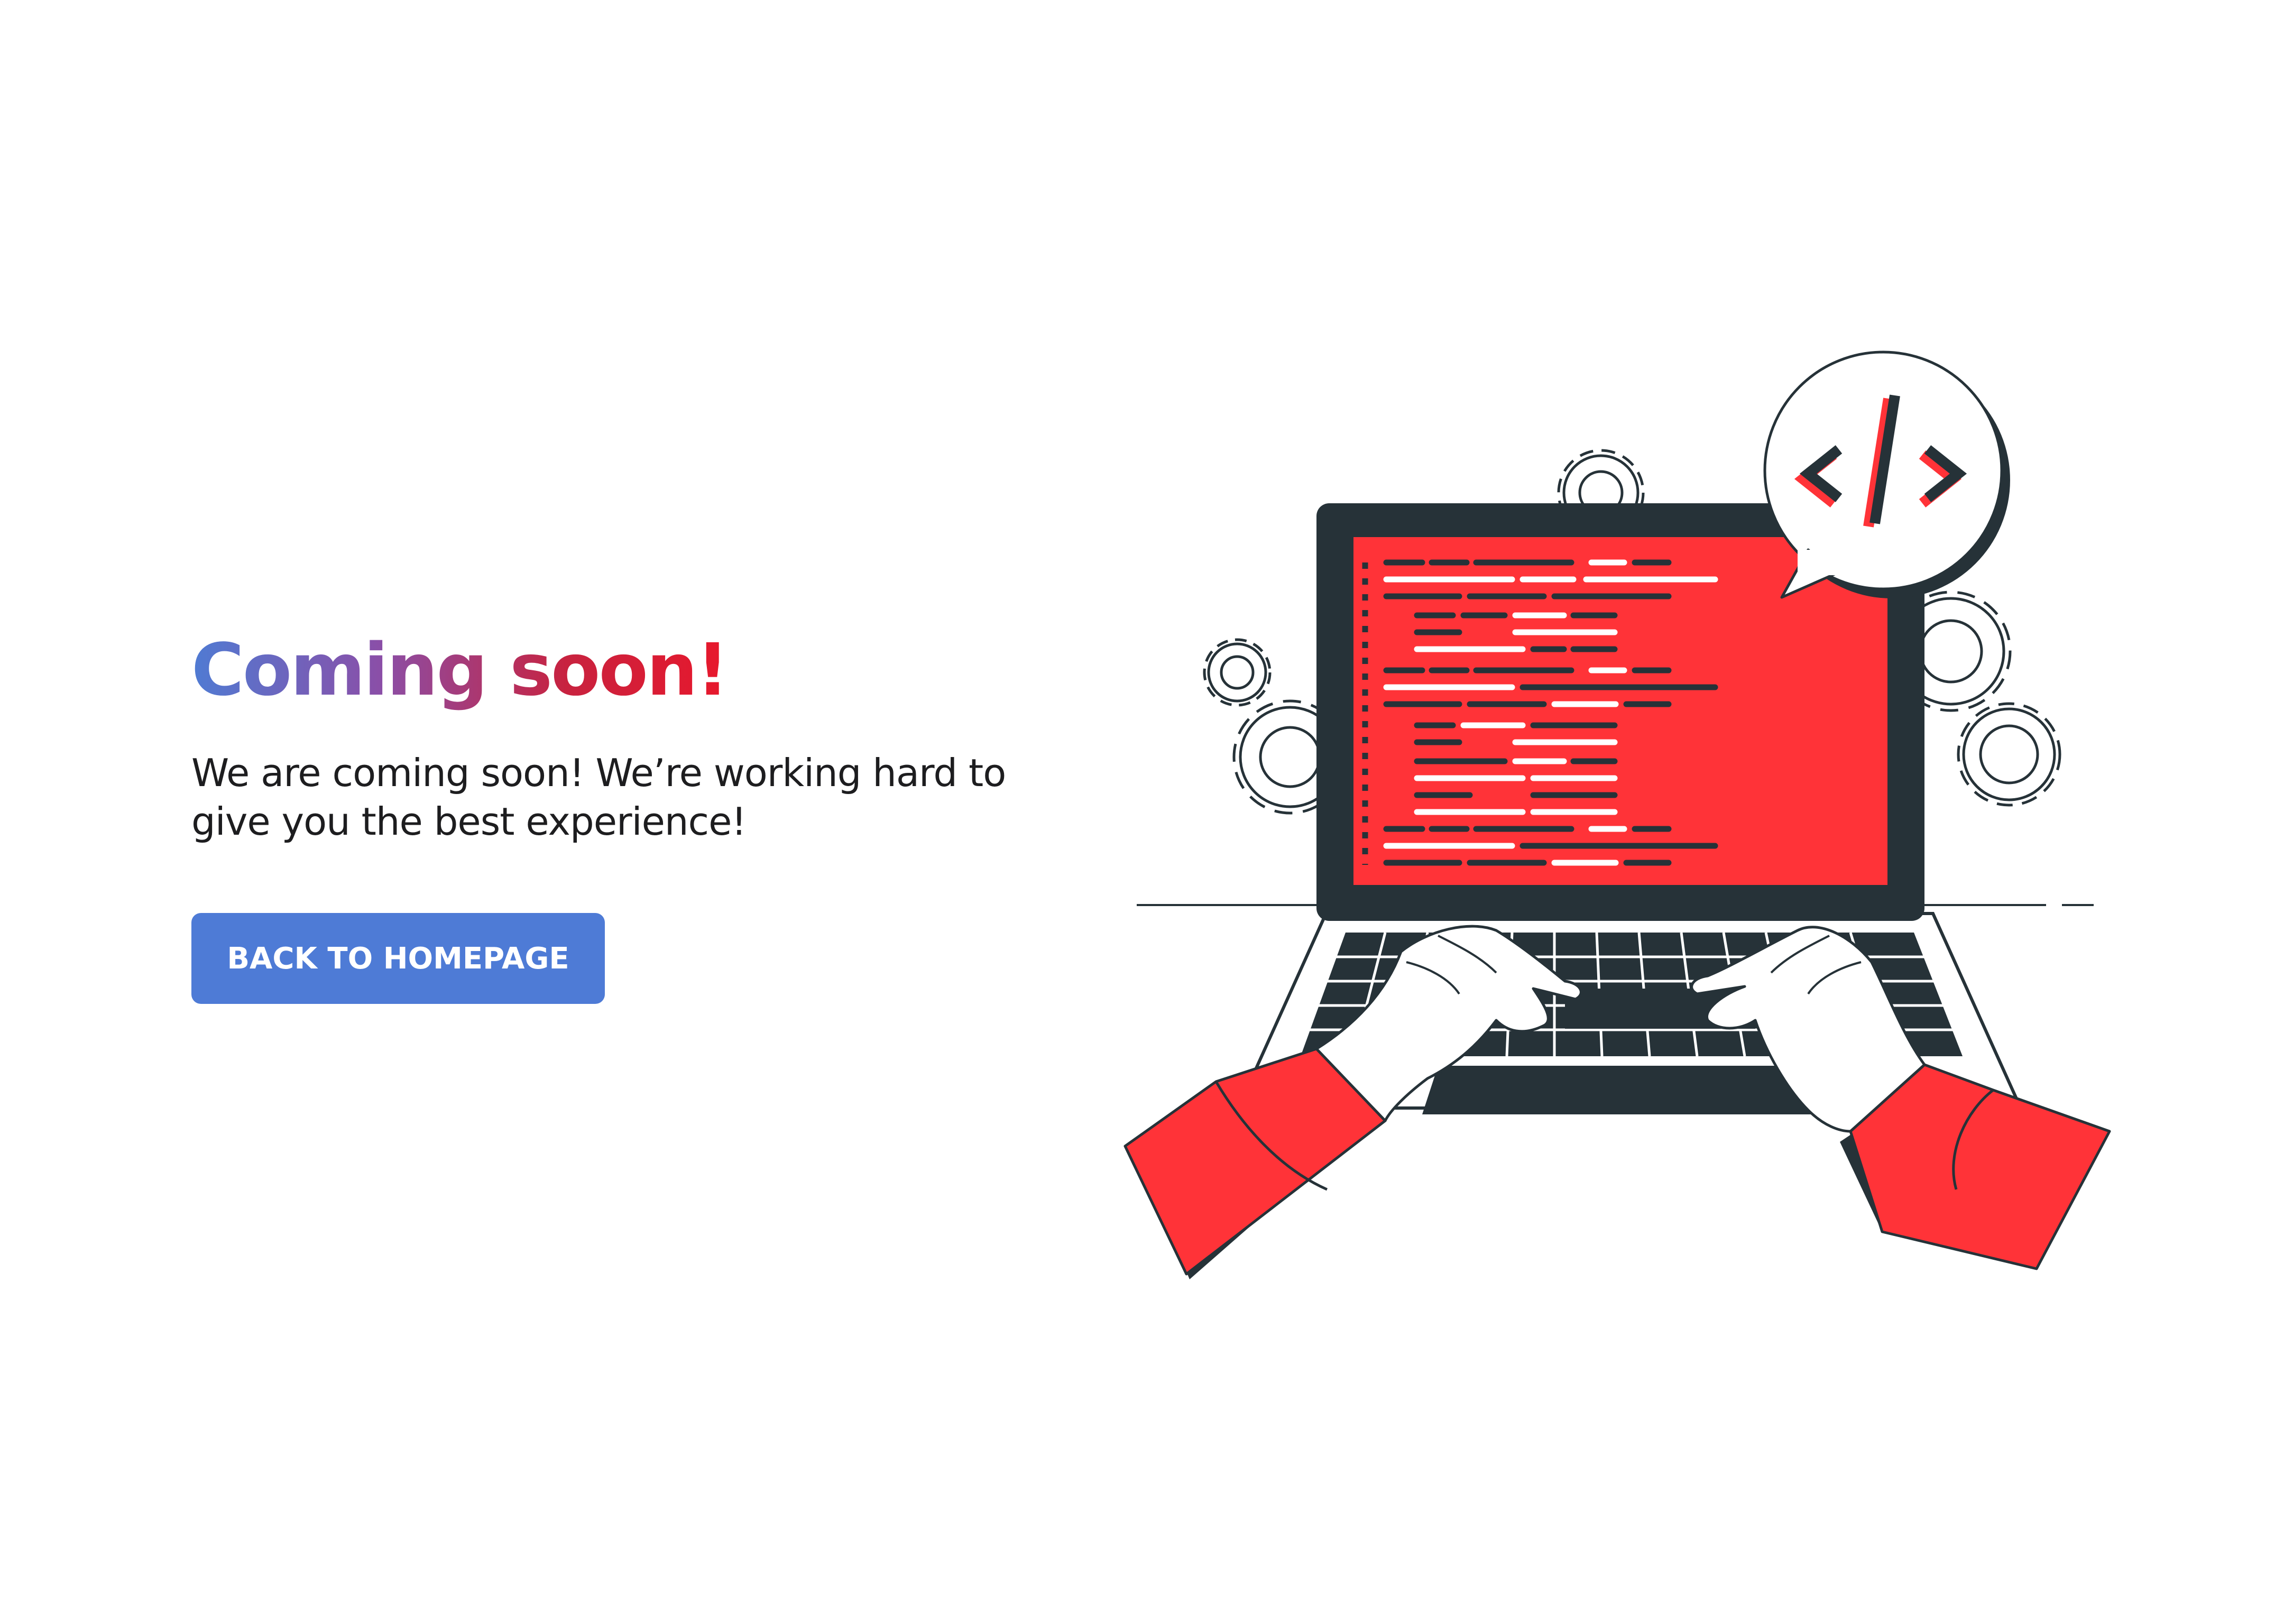  What do you see at coordinates (398, 959) in the screenshot?
I see `back-to-homepage-button: BACK TO HOMEPAGE` at bounding box center [398, 959].